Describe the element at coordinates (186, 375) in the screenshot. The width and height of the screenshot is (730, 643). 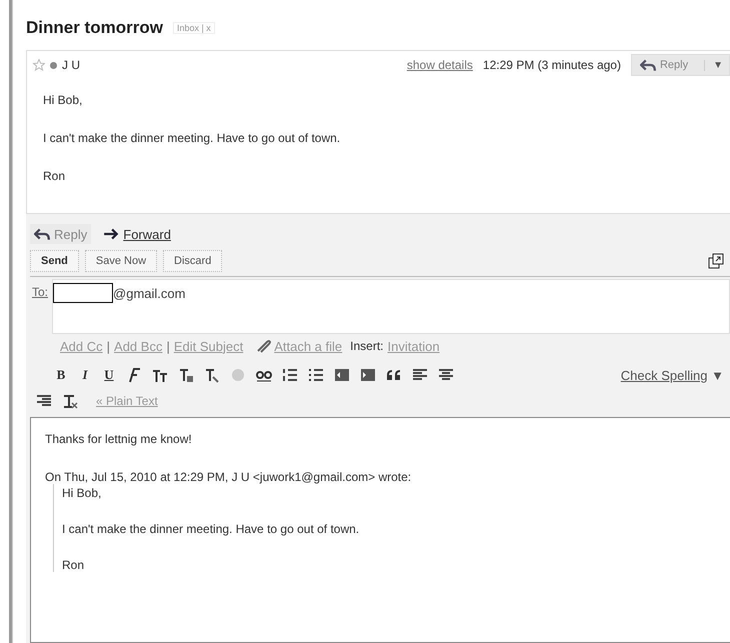
I see `text-color-icon` at that location.